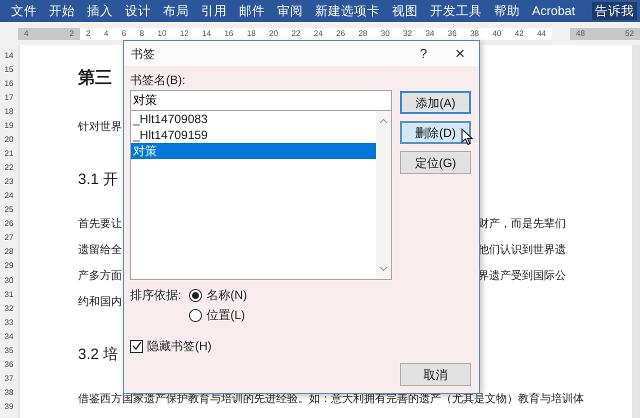  I want to click on document-text: 首先要让, so click(100, 224).